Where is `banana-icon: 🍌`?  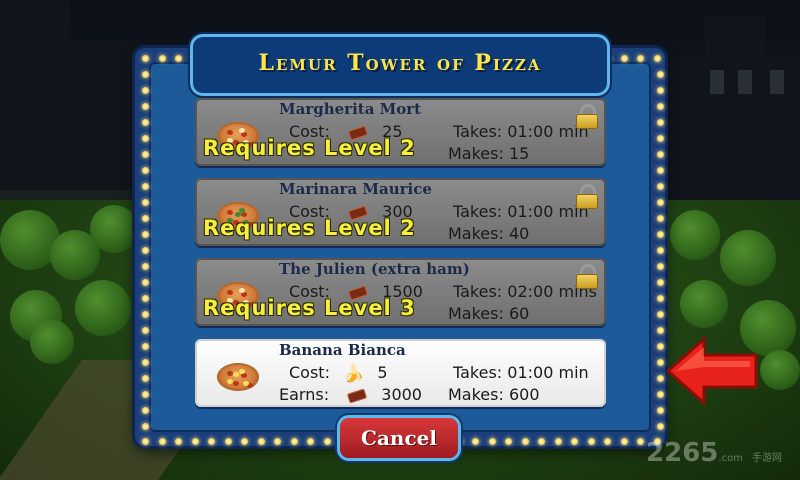 banana-icon: 🍌 is located at coordinates (354, 373).